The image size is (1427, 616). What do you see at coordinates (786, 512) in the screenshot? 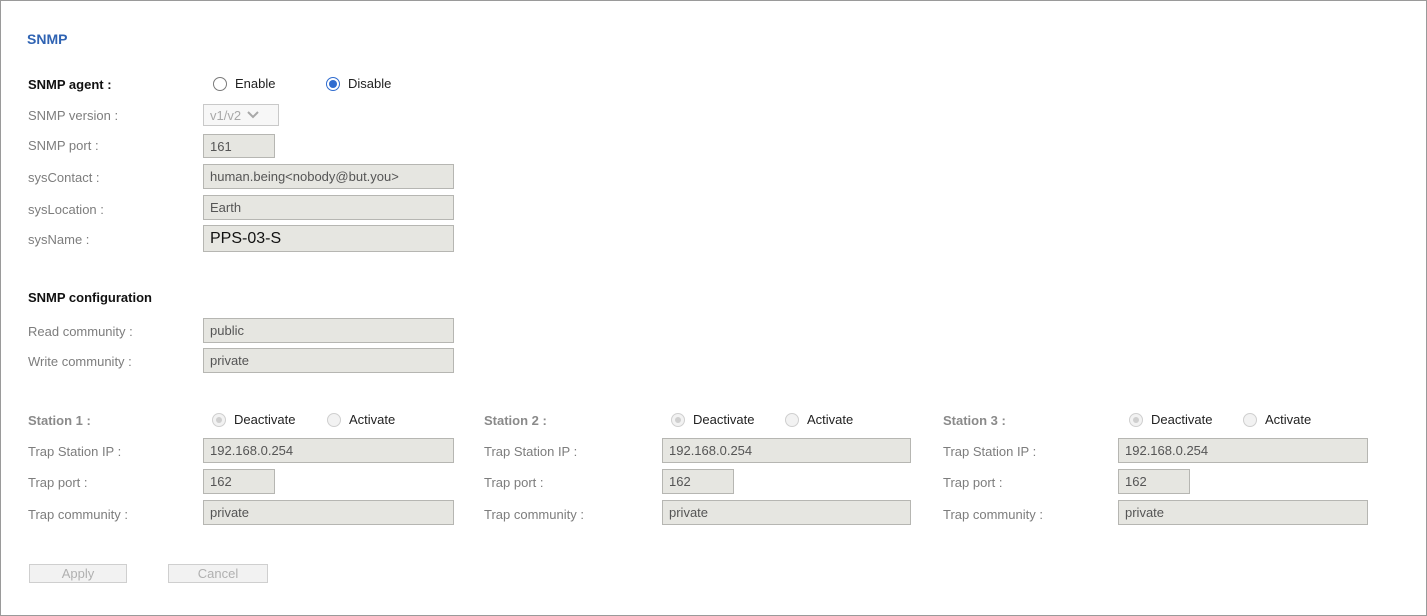
I see `station-2-community-input: private` at bounding box center [786, 512].